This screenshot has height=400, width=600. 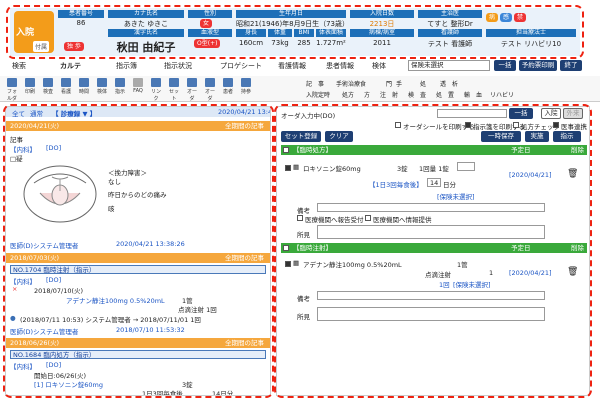 I want to click on faq-tool: FAQ, so click(x=138, y=88).